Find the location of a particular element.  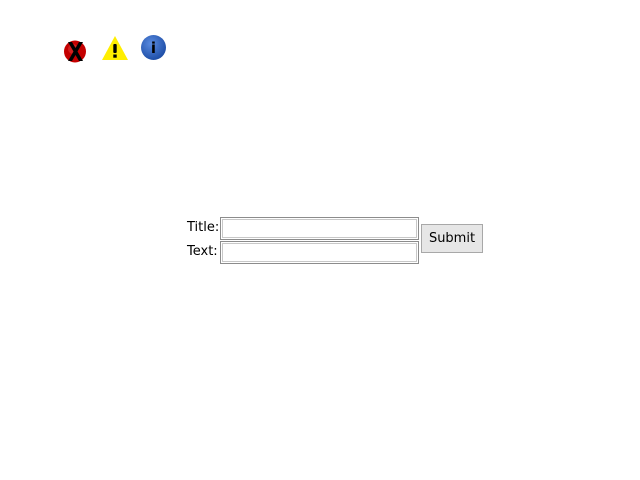

error-icon is located at coordinates (75, 51).